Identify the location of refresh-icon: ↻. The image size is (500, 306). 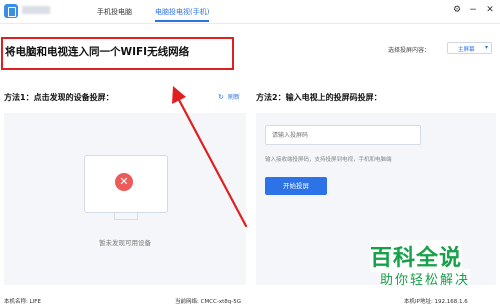
(221, 97).